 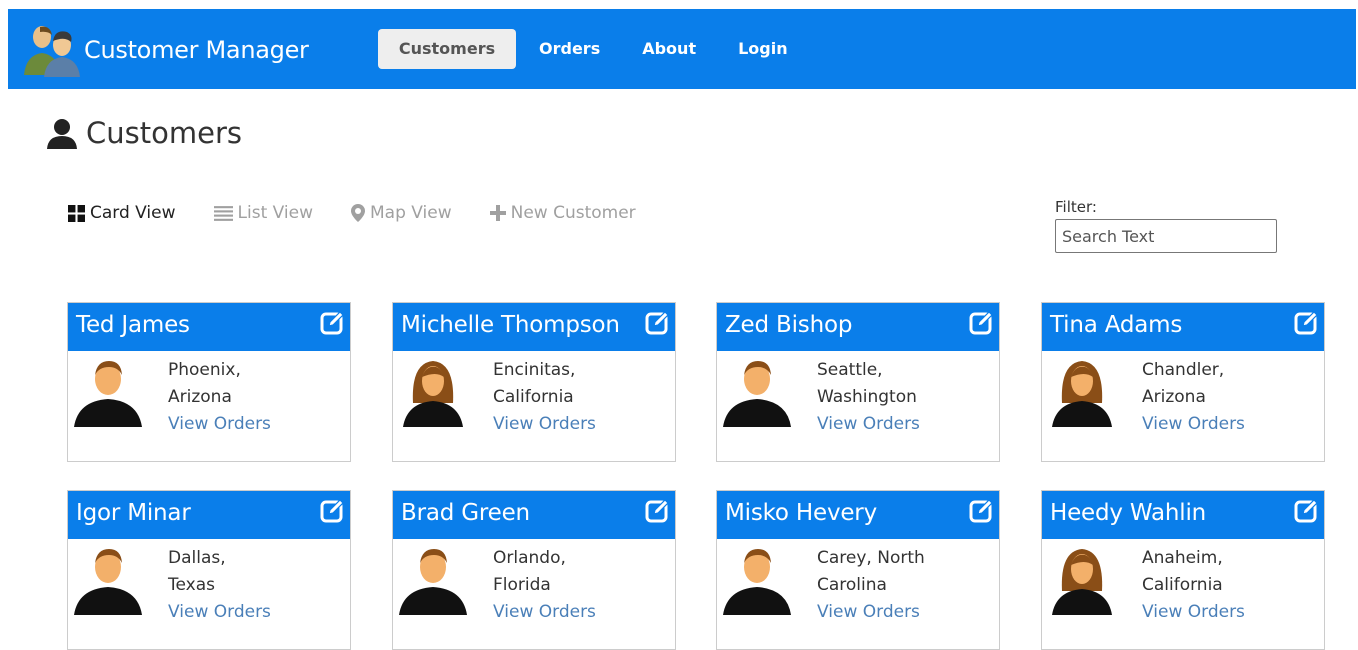 I want to click on card-body: Dallas, Texas View Orders, so click(x=223, y=585).